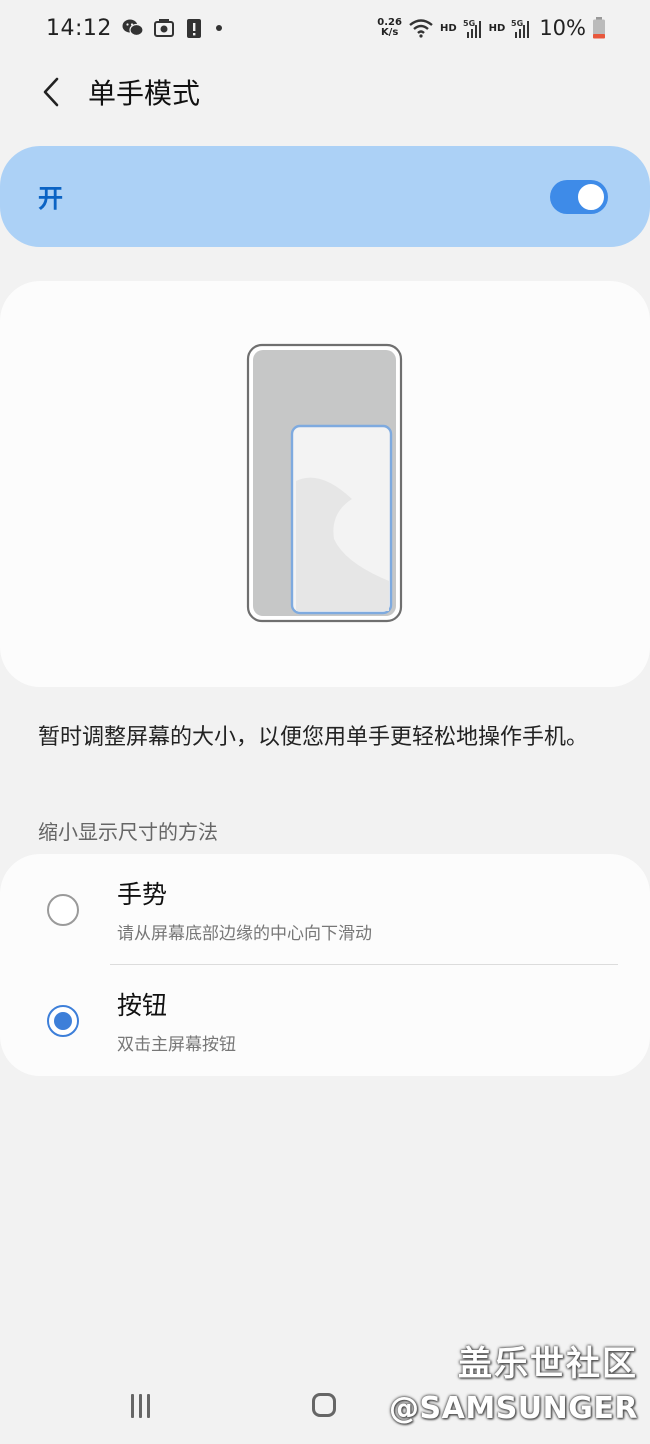 The height and width of the screenshot is (1444, 650). I want to click on home-button, so click(324, 1405).